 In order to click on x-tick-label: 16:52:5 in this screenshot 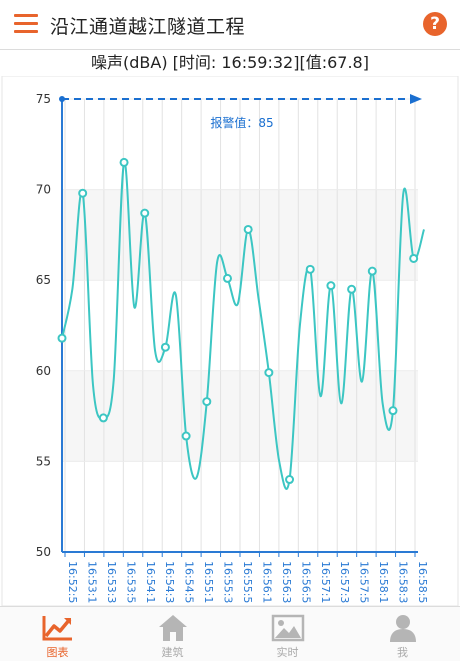, I will do `click(72, 582)`.